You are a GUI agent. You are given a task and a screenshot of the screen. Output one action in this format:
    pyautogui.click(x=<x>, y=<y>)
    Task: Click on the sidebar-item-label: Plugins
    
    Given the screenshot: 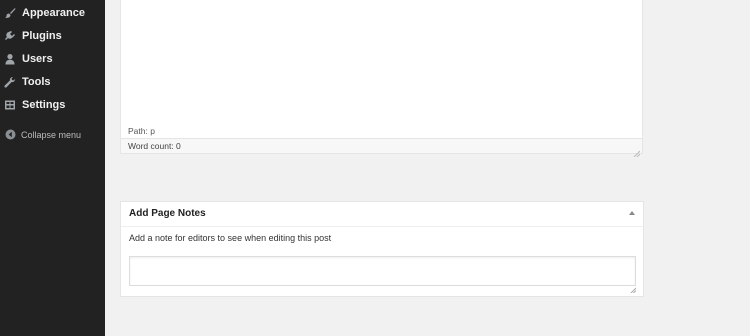 What is the action you would take?
    pyautogui.click(x=42, y=35)
    